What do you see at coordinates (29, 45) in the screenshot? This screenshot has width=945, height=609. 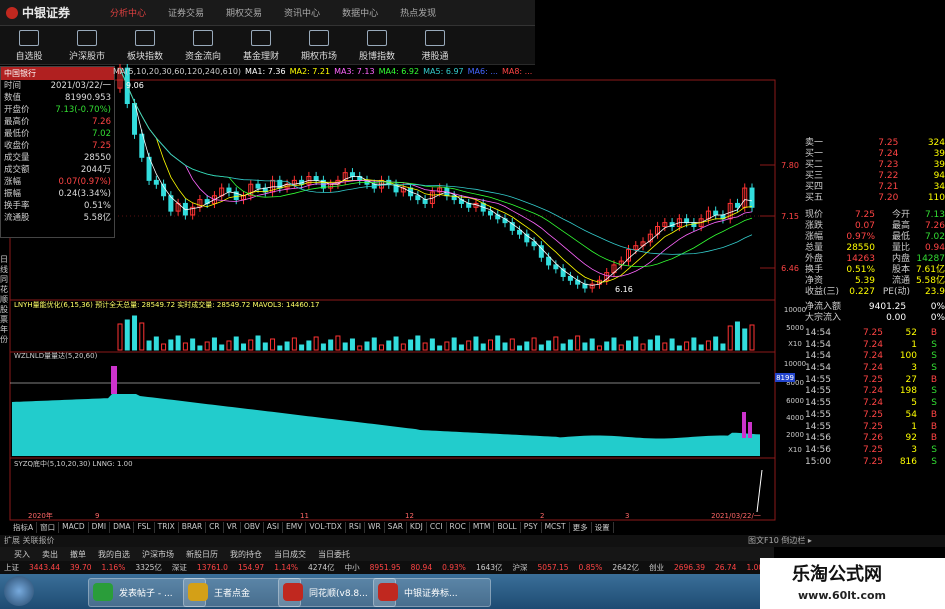 I see `toolbar-button: 自选股` at bounding box center [29, 45].